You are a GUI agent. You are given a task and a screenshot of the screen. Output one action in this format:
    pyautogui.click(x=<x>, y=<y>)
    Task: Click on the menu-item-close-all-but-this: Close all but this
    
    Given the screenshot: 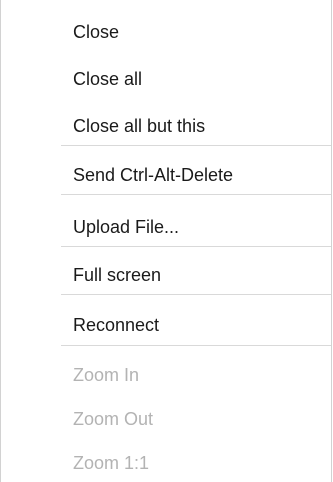 What is the action you would take?
    pyautogui.click(x=139, y=126)
    